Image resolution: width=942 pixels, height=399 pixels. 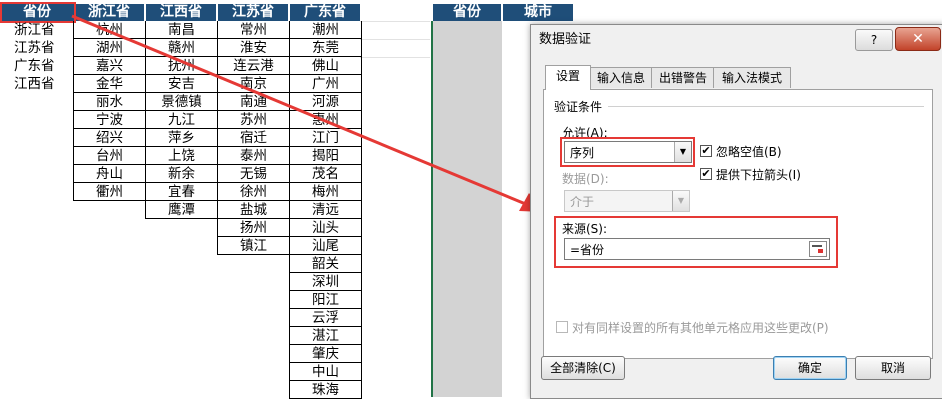 What do you see at coordinates (706, 174) in the screenshot?
I see `dropdown-checkbox: ✔` at bounding box center [706, 174].